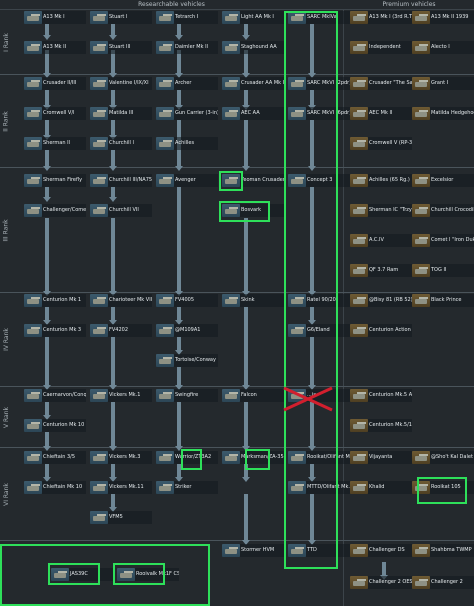 Image resolution: width=474 pixels, height=606 pixels. Describe the element at coordinates (443, 457) in the screenshot. I see `premium-shot-kal-dalet: @Sho't Kal Dalet` at that location.